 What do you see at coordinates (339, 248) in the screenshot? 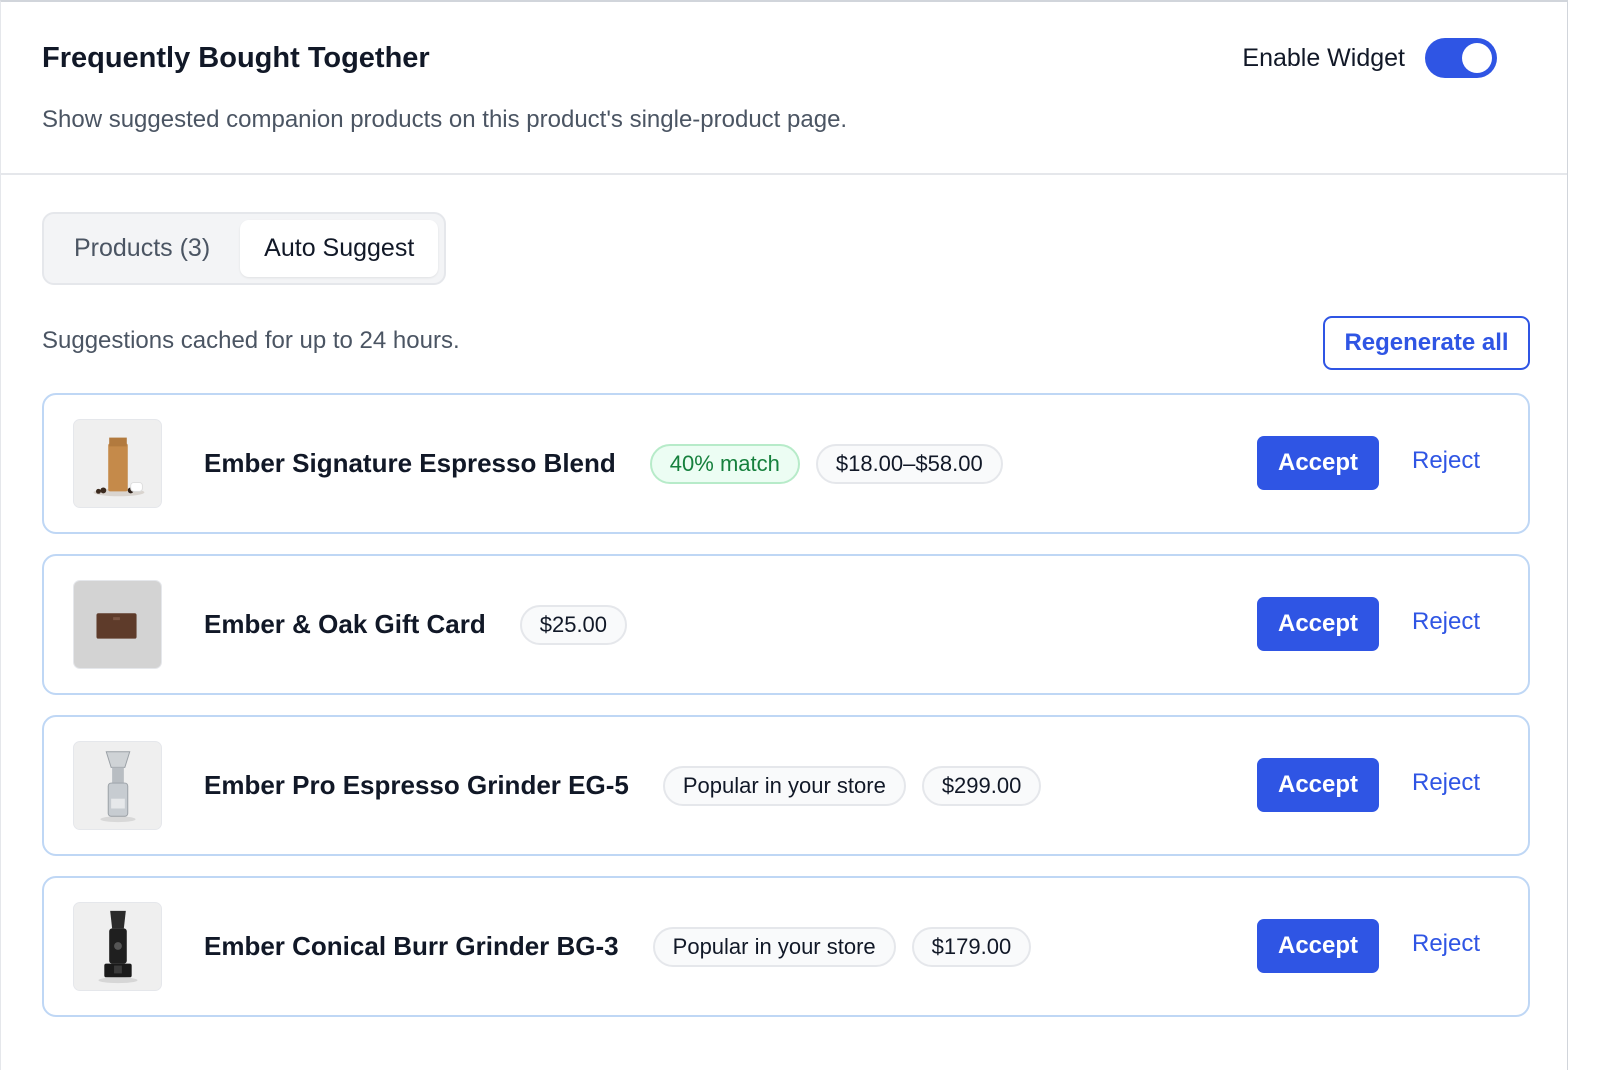
I see `tab-auto-suggest: Auto Suggest` at bounding box center [339, 248].